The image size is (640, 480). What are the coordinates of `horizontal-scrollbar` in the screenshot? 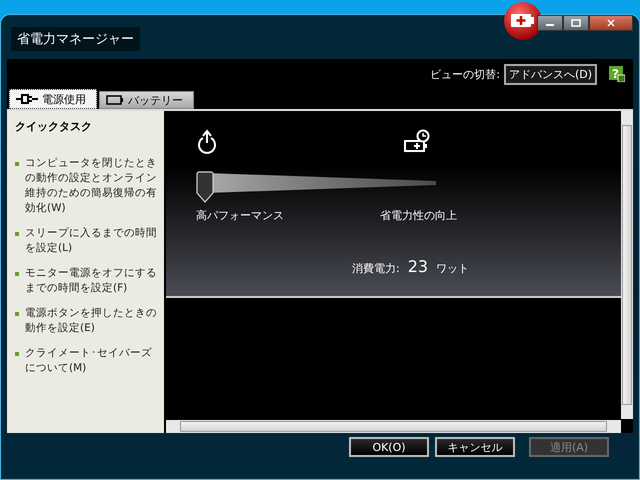 It's located at (393, 426).